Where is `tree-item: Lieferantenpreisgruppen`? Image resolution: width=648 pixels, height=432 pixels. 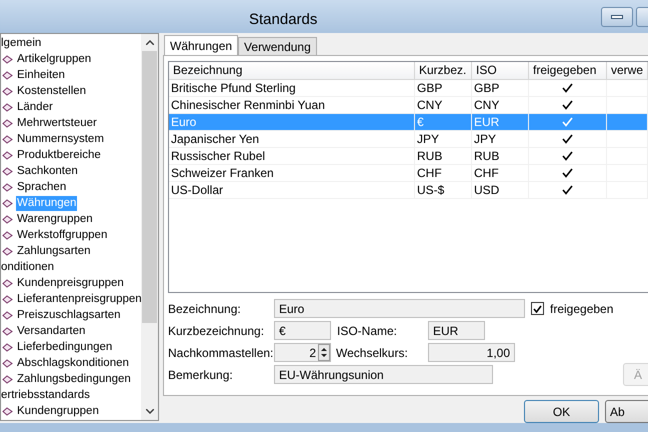 tree-item: Lieferantenpreisgruppen is located at coordinates (78, 299).